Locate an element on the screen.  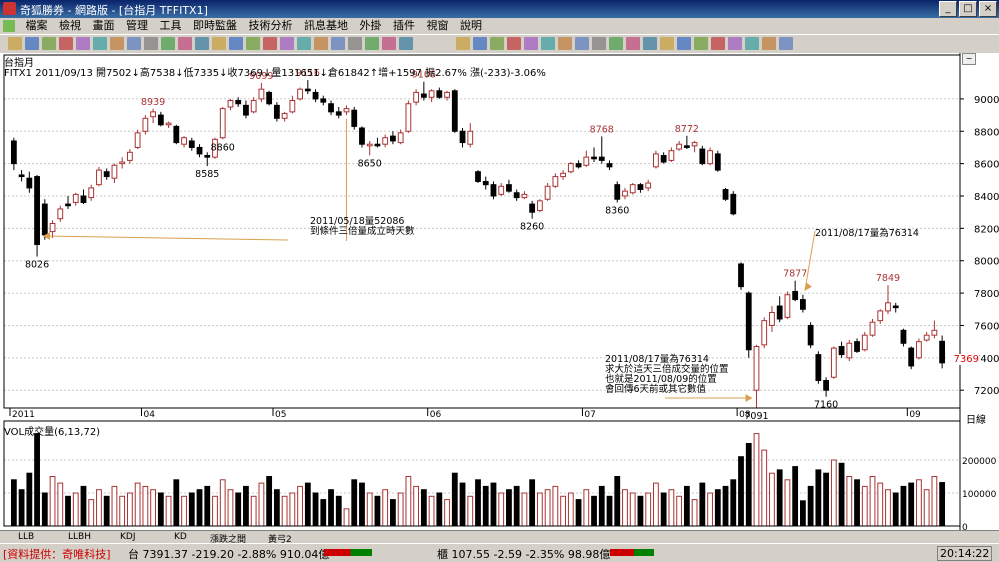
menu-news: 訊息基地 is located at coordinates (326, 25).